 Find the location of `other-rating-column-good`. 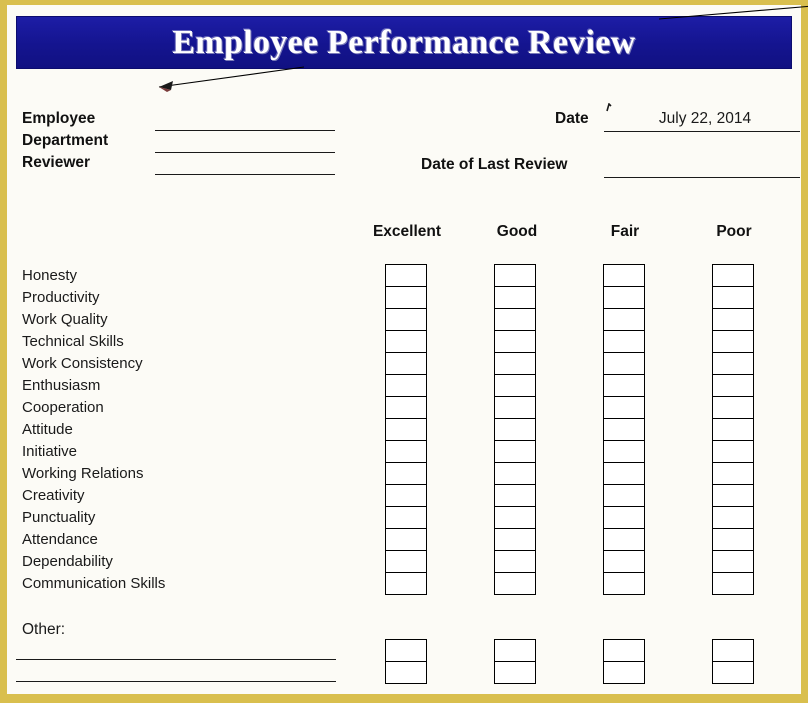

other-rating-column-good is located at coordinates (515, 661).